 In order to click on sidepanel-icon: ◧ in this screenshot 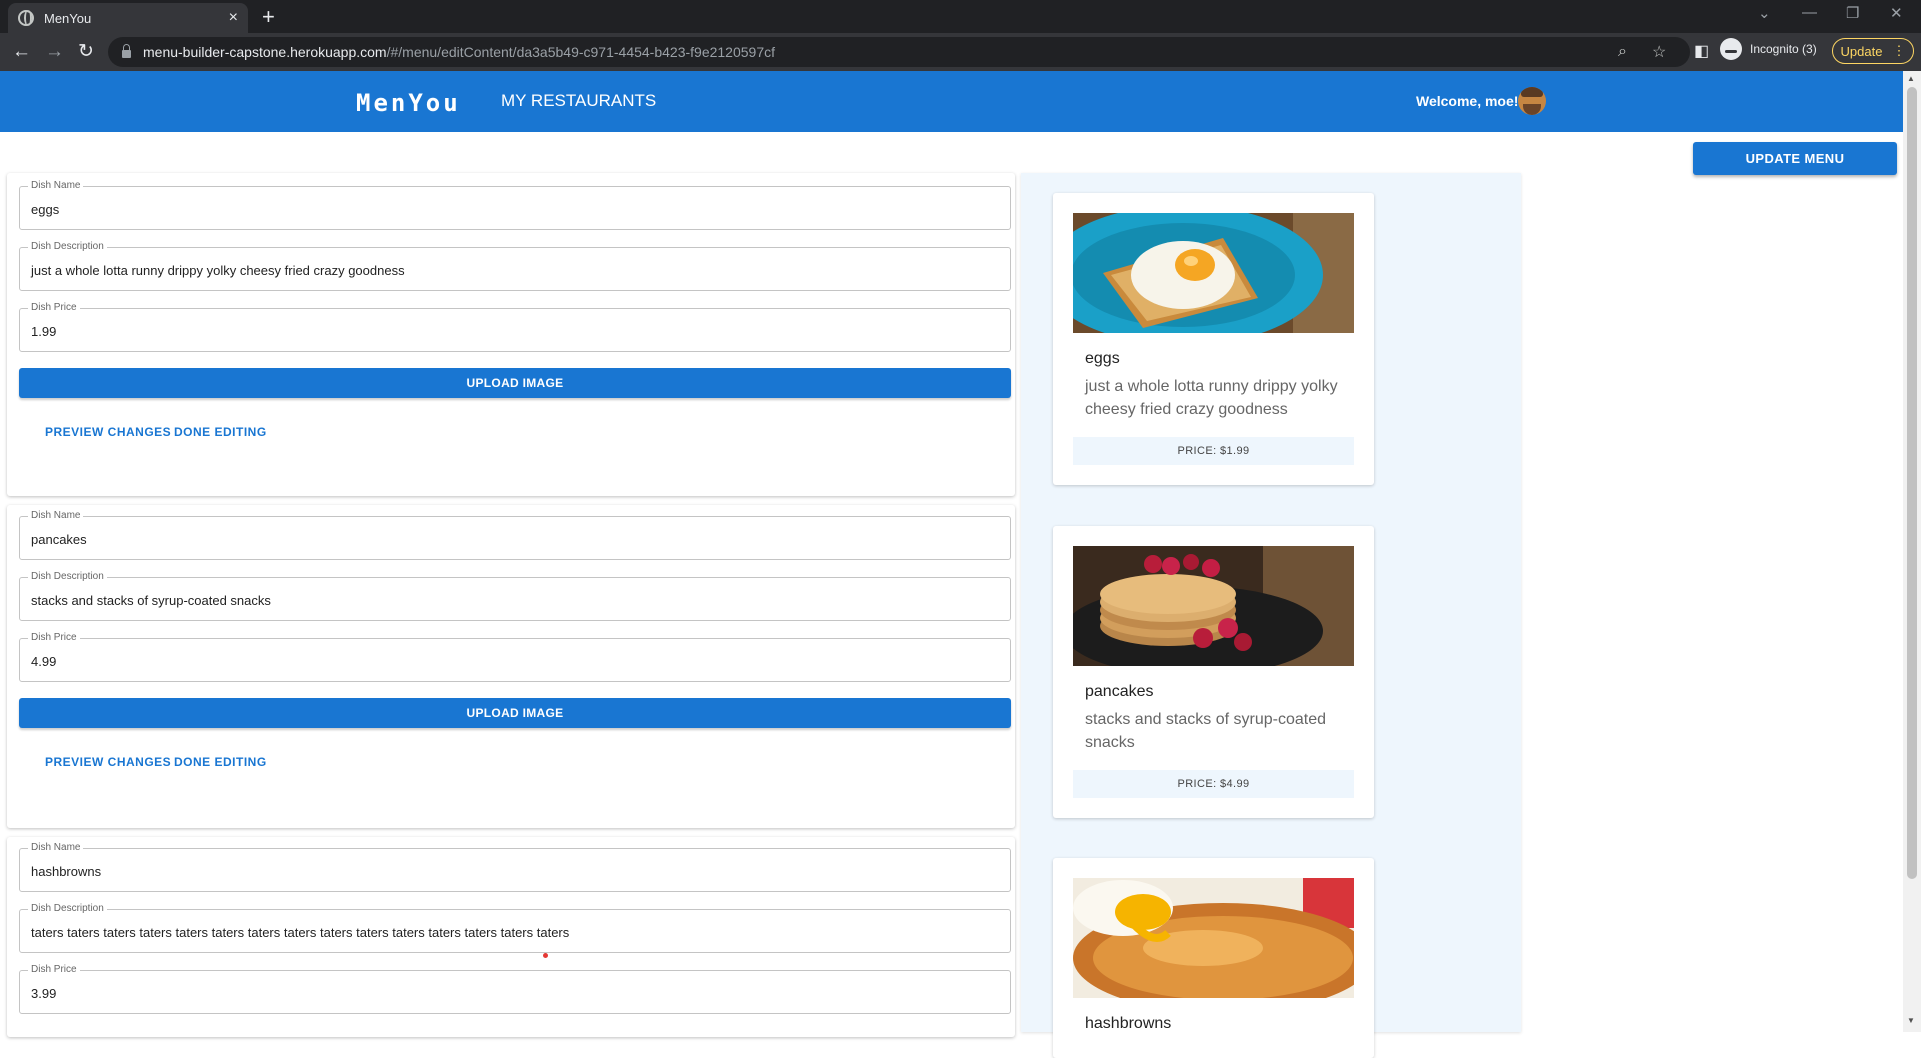, I will do `click(1701, 52)`.